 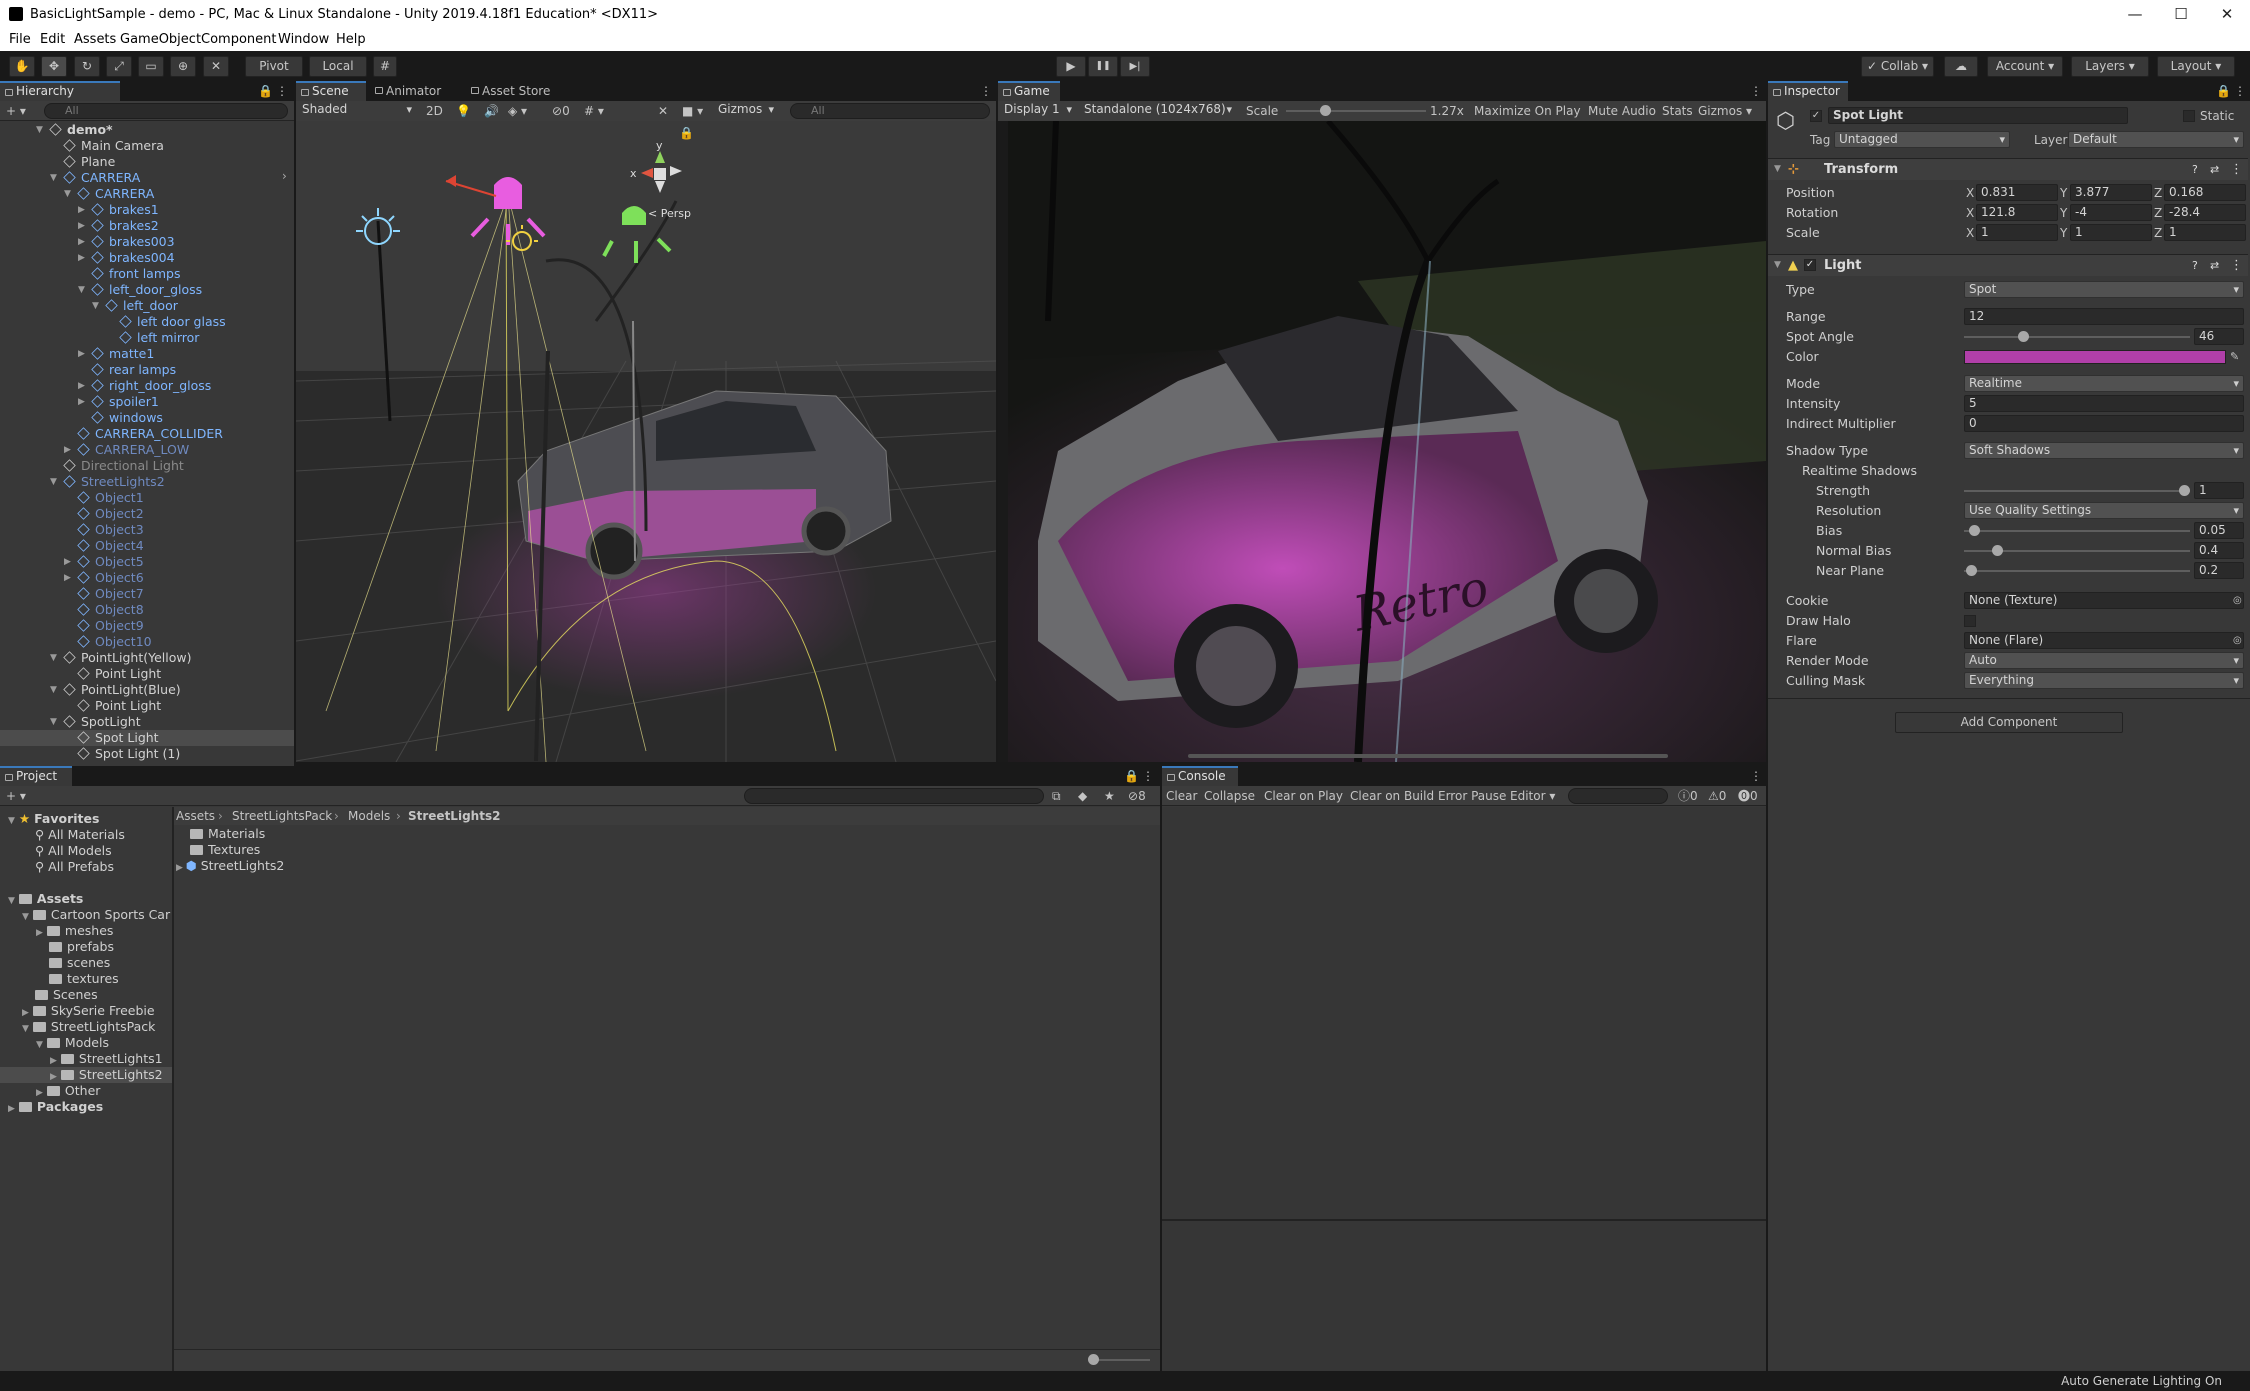 I want to click on normal-bias-knob, so click(x=1997, y=550).